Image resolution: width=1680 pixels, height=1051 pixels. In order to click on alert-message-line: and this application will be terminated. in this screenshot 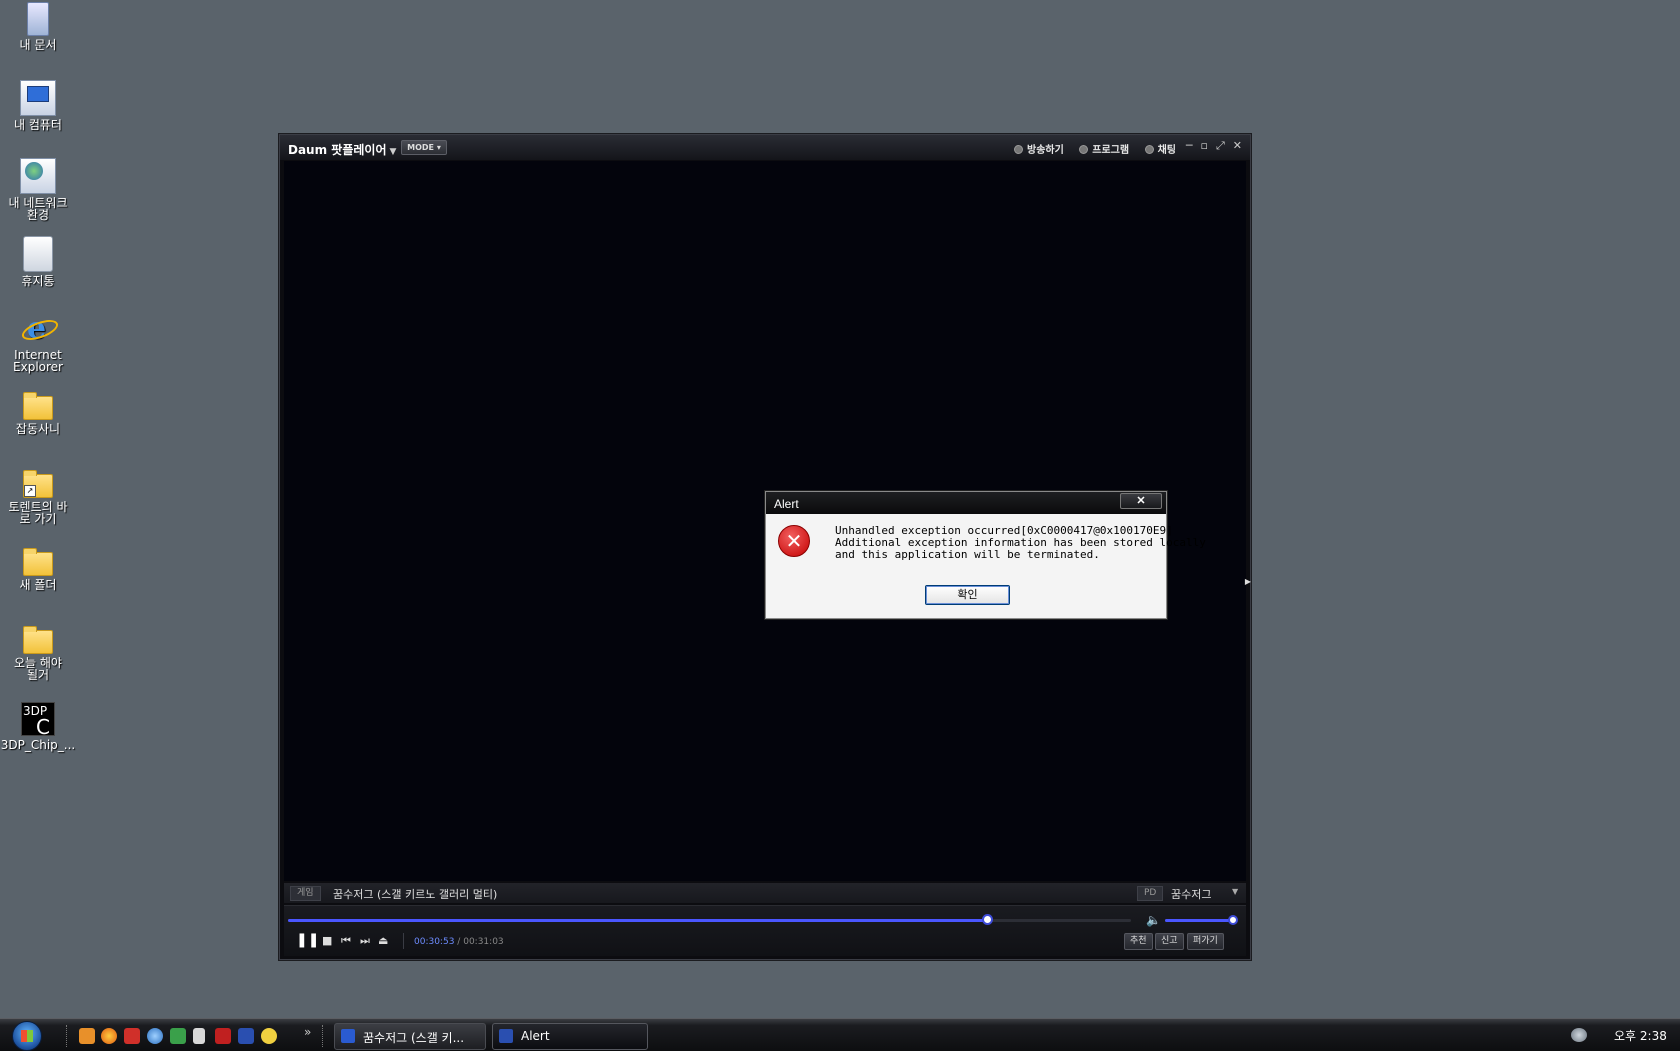, I will do `click(967, 554)`.